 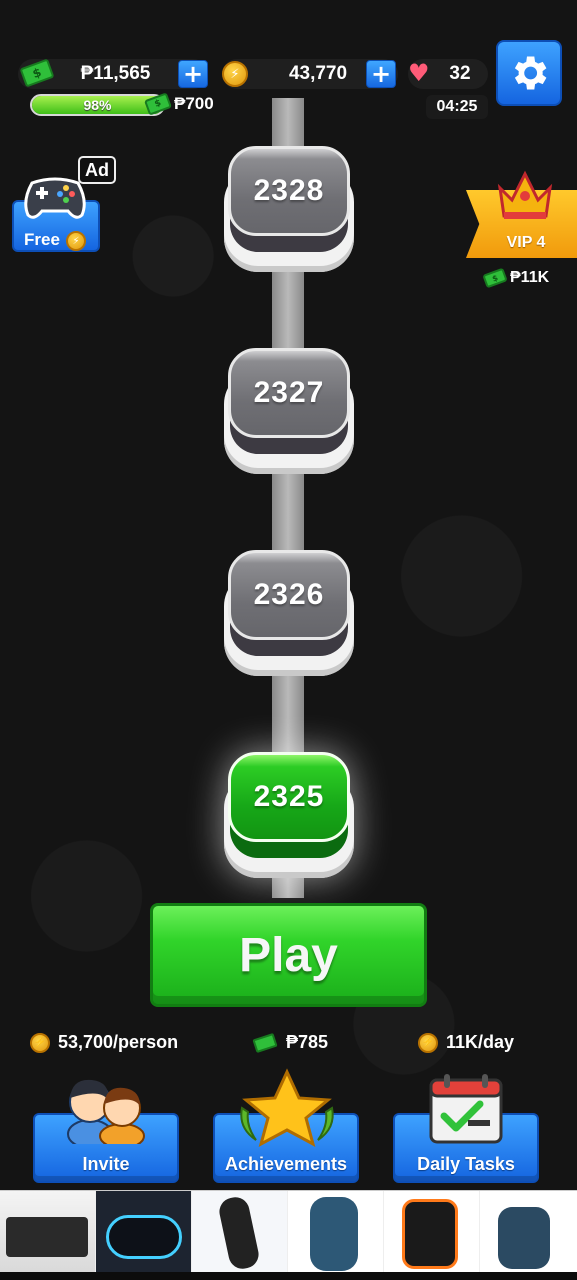 What do you see at coordinates (97, 170) in the screenshot?
I see `ad-badge: Ad` at bounding box center [97, 170].